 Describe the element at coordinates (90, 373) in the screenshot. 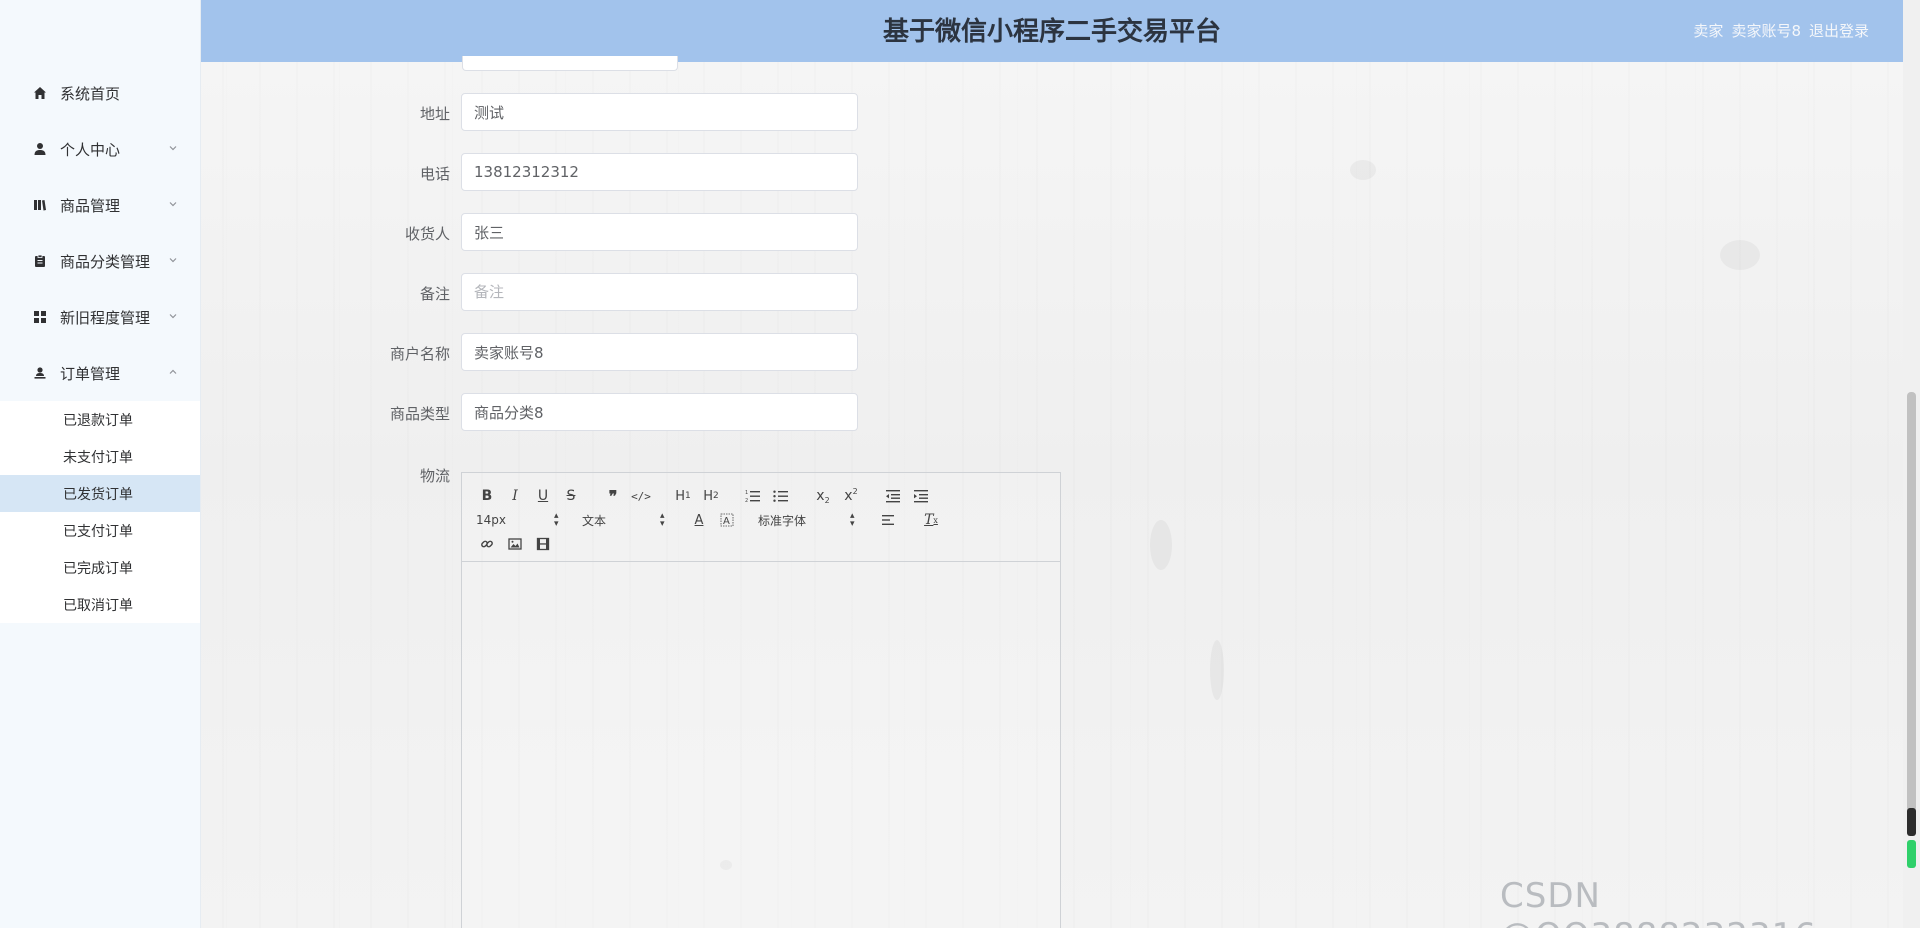

I see `sidebar-item-label: 订单管理` at that location.